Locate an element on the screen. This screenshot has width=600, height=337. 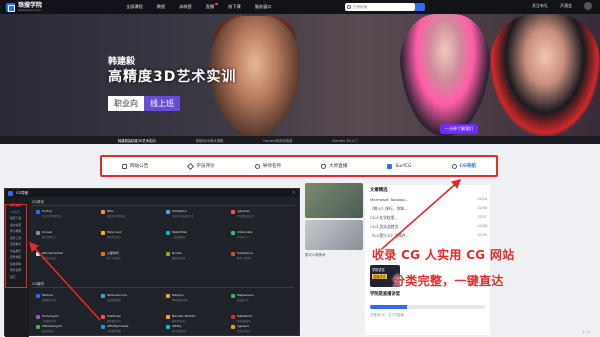
quick-link-cg-nav: CG导航 is located at coordinates (463, 166).